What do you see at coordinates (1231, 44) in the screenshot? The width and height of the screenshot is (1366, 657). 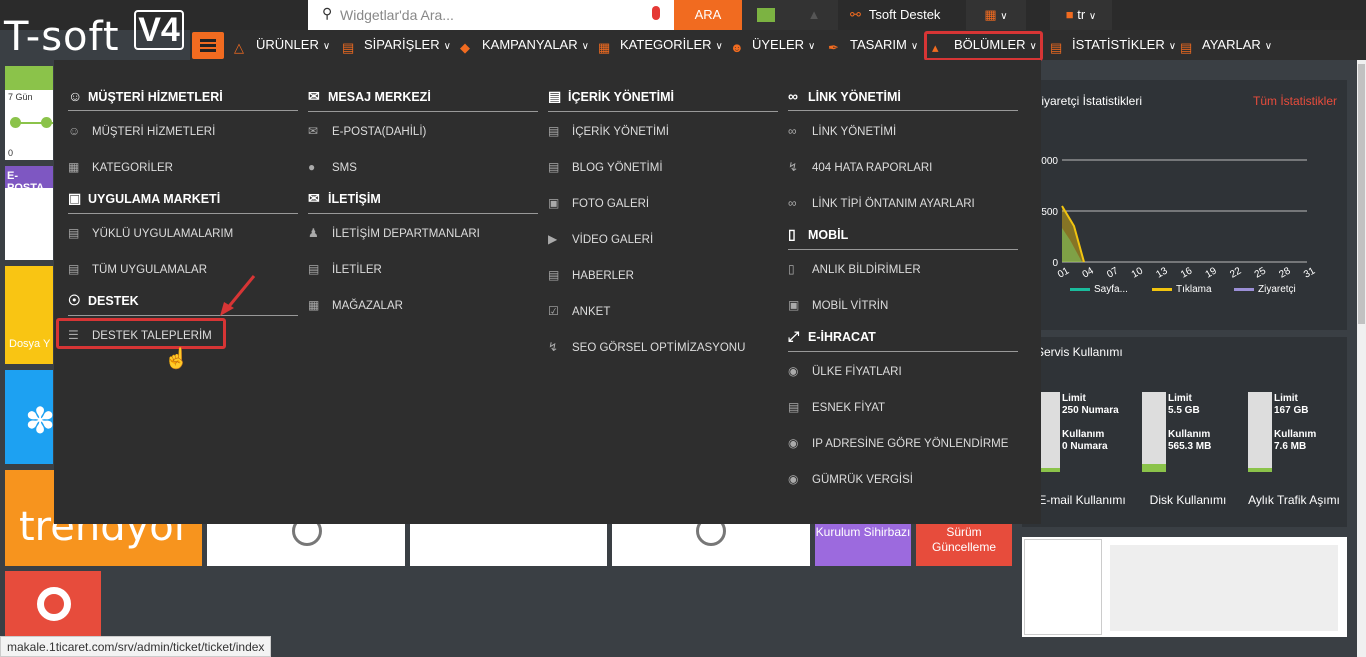 I see `nav-label: AYARLAR` at bounding box center [1231, 44].